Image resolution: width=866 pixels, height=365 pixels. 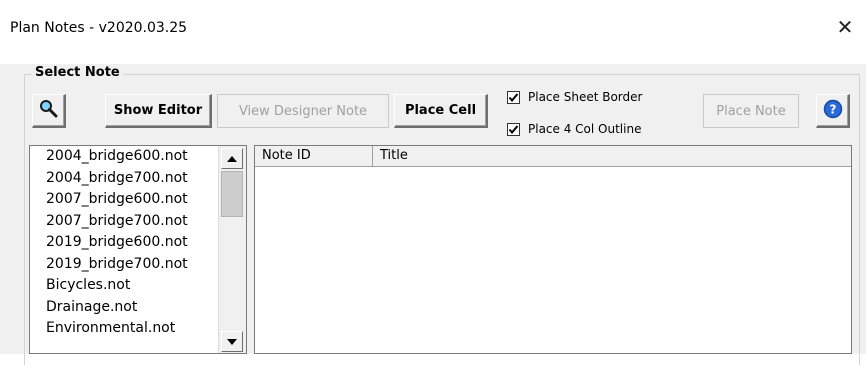 I want to click on list-item: Bicycles.not, so click(x=138, y=286).